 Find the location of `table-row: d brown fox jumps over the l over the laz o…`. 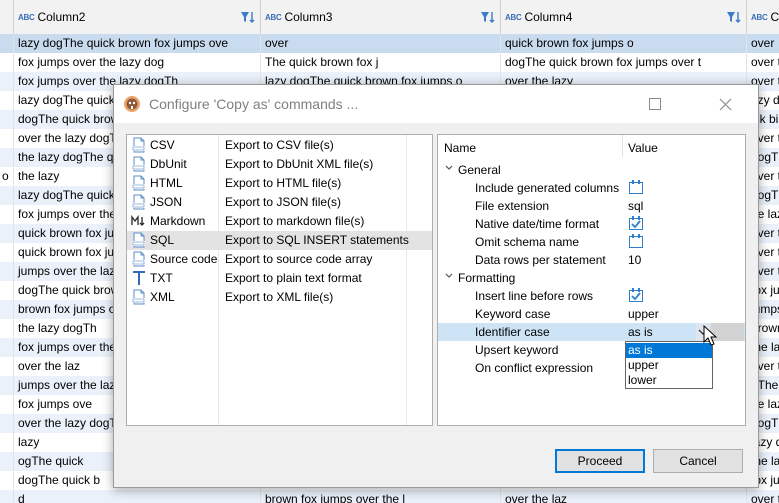

table-row: d brown fox jumps over the l over the laz o… is located at coordinates (389, 496).